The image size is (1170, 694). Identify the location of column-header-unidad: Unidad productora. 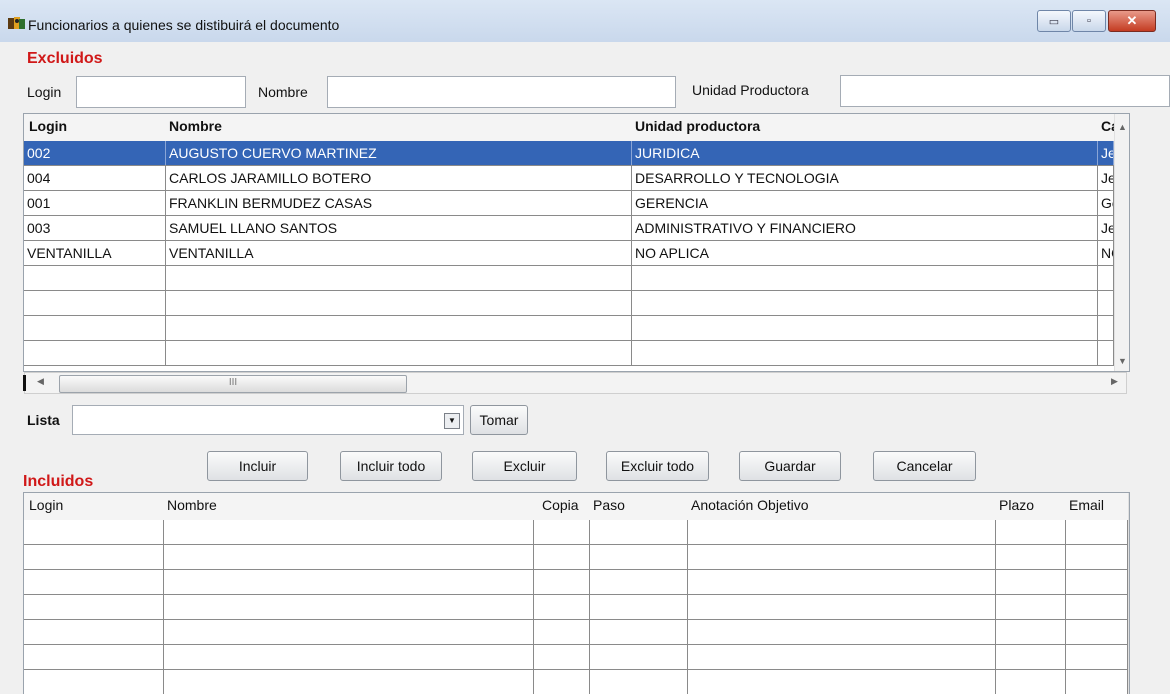
(865, 126).